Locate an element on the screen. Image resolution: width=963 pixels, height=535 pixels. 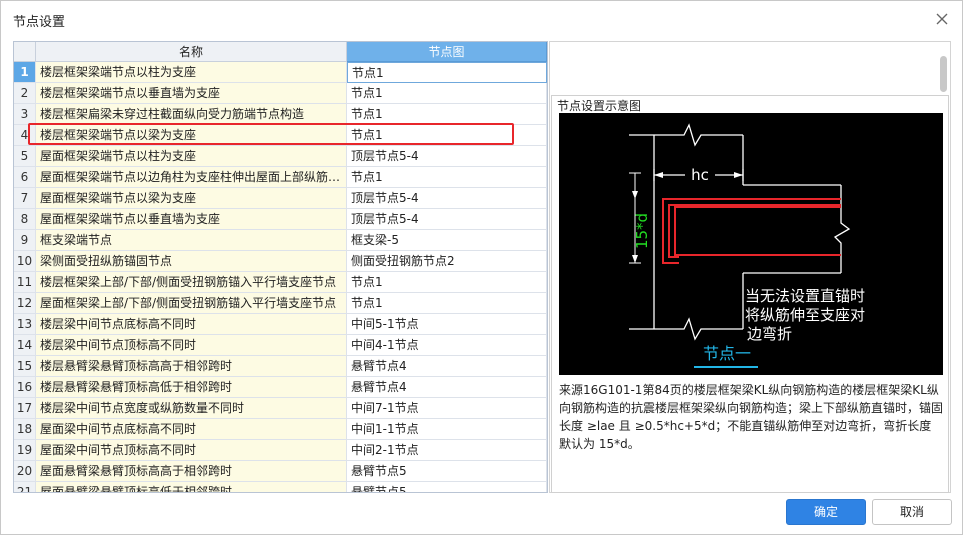
row-name-cell: 楼层悬臂梁悬臂顶标高高于相邻跨时 is located at coordinates (191, 366).